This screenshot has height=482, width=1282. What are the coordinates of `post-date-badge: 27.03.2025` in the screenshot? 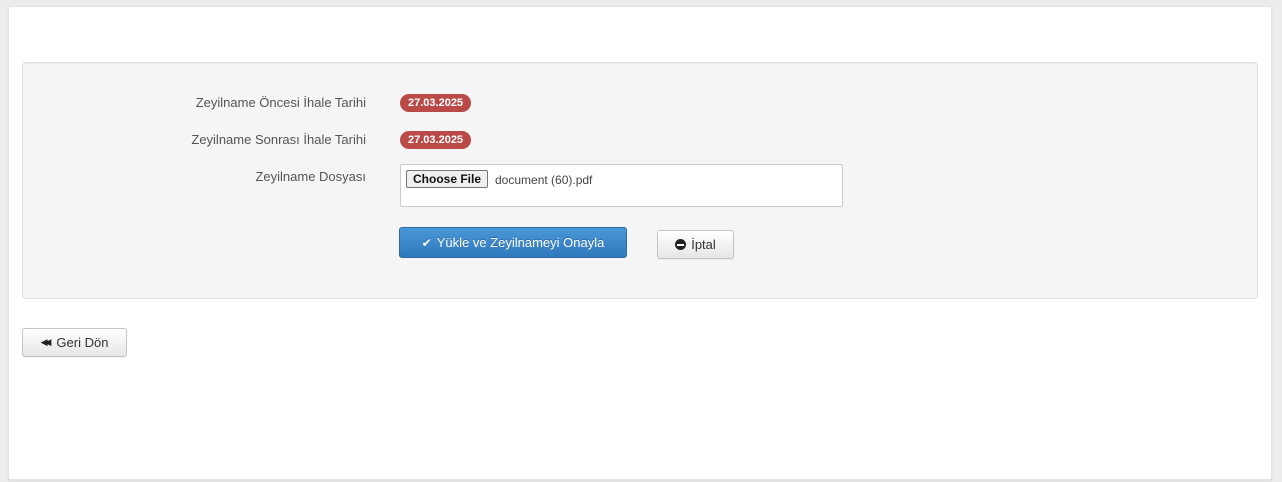 It's located at (436, 140).